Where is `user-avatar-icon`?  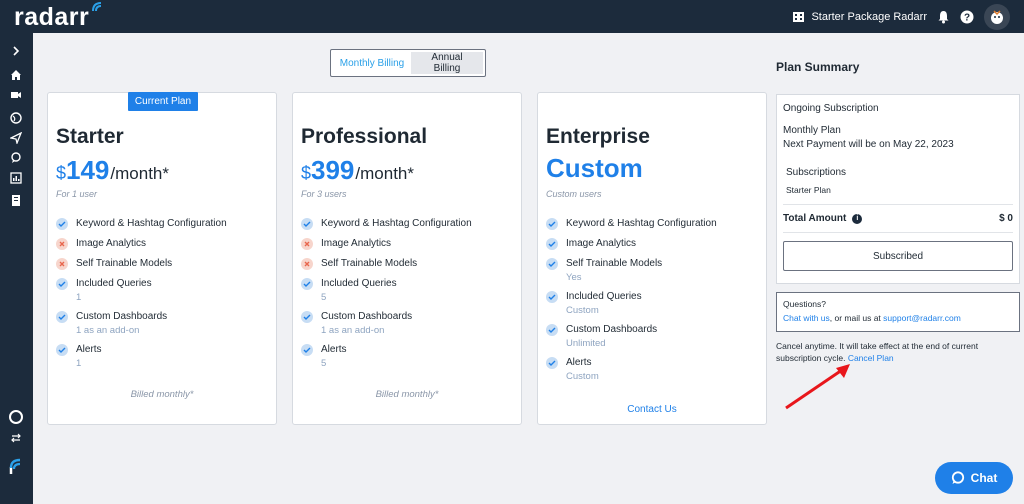
user-avatar-icon is located at coordinates (997, 16).